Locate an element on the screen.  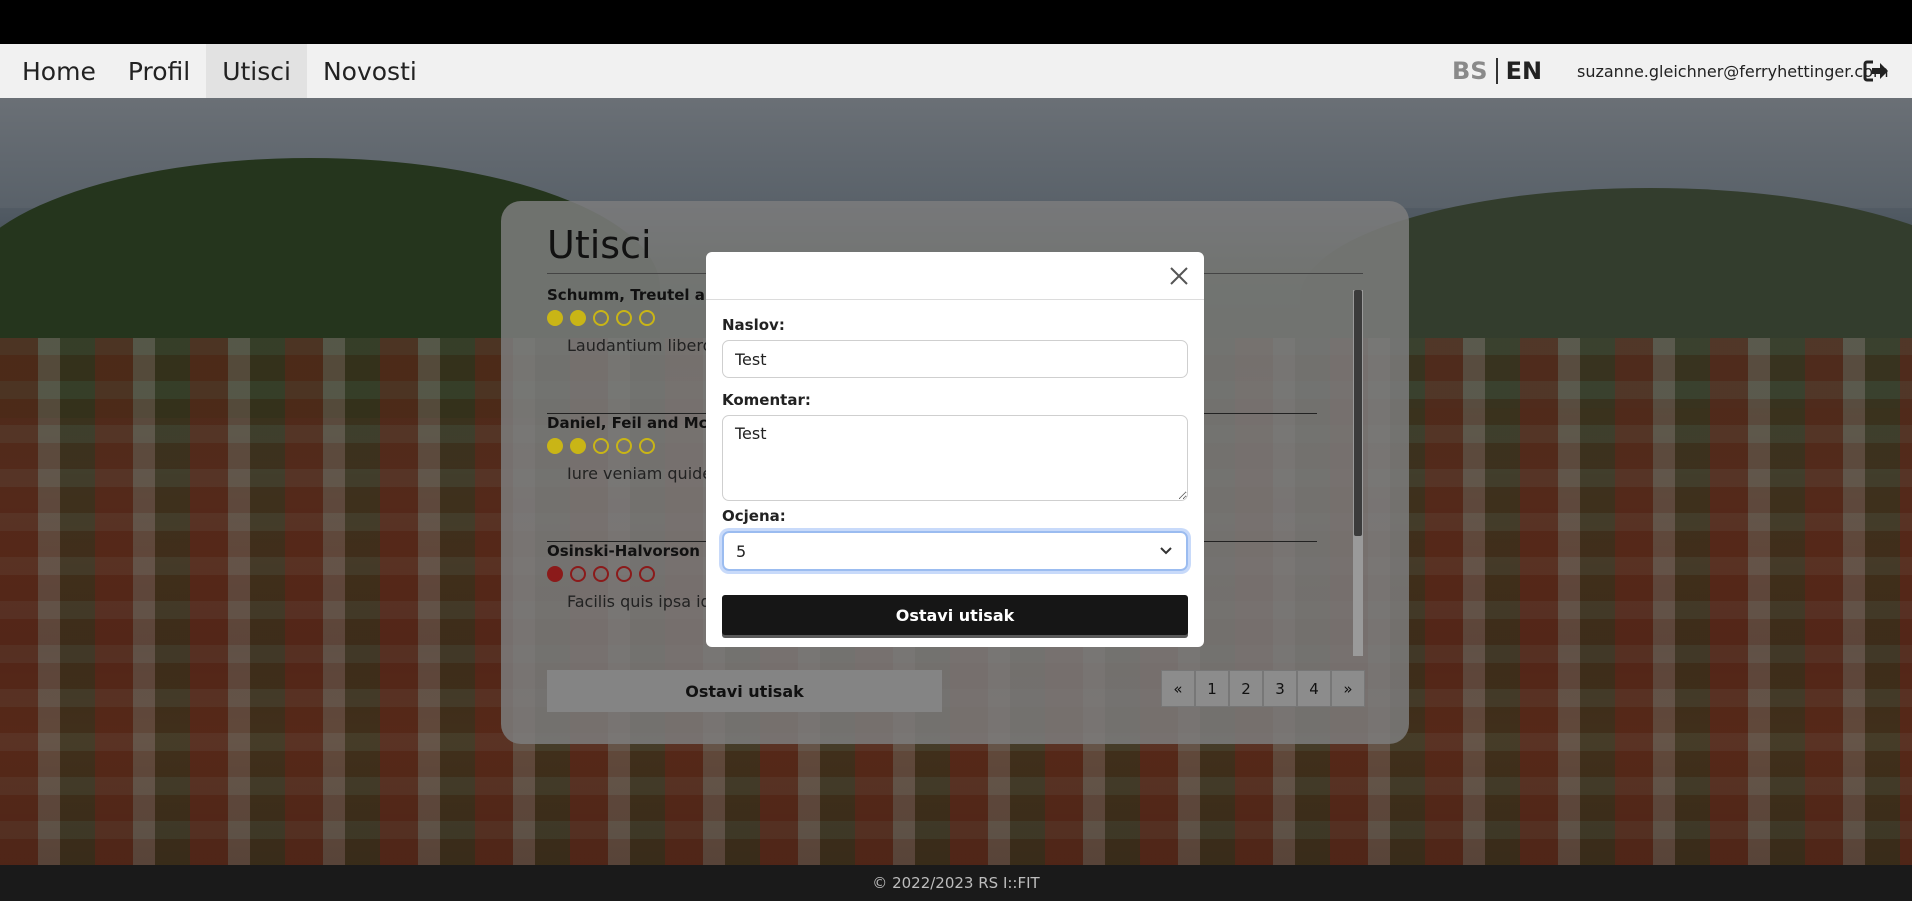
pager-prev: « is located at coordinates (1178, 688).